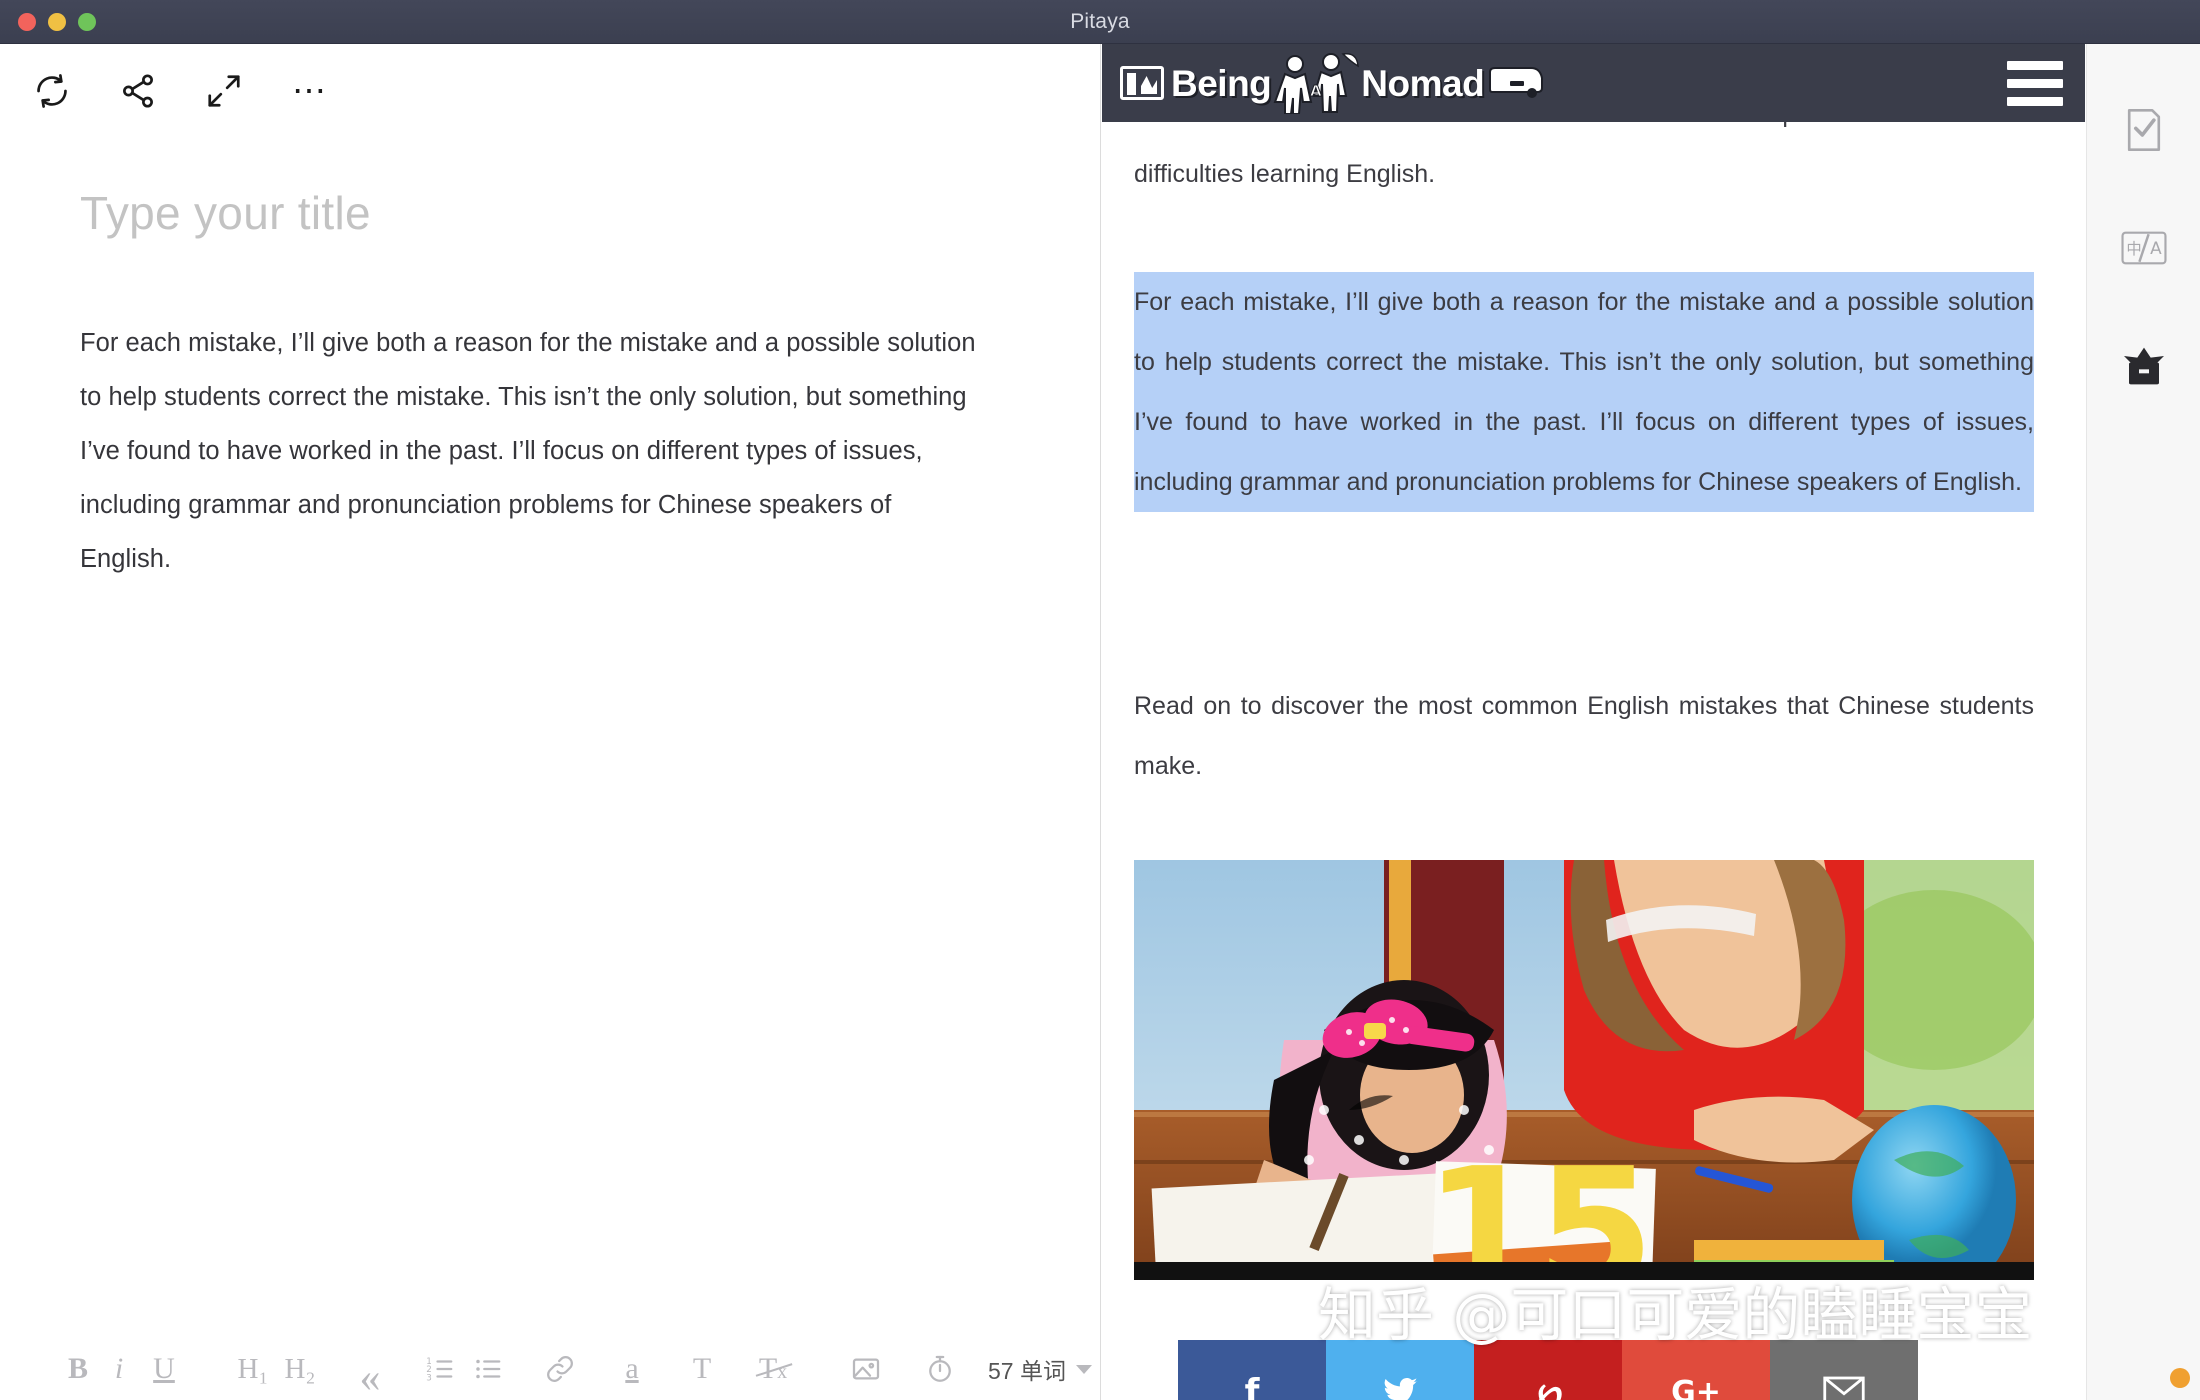 The height and width of the screenshot is (1400, 2200). What do you see at coordinates (300, 1369) in the screenshot?
I see `heading2-button: H₂` at bounding box center [300, 1369].